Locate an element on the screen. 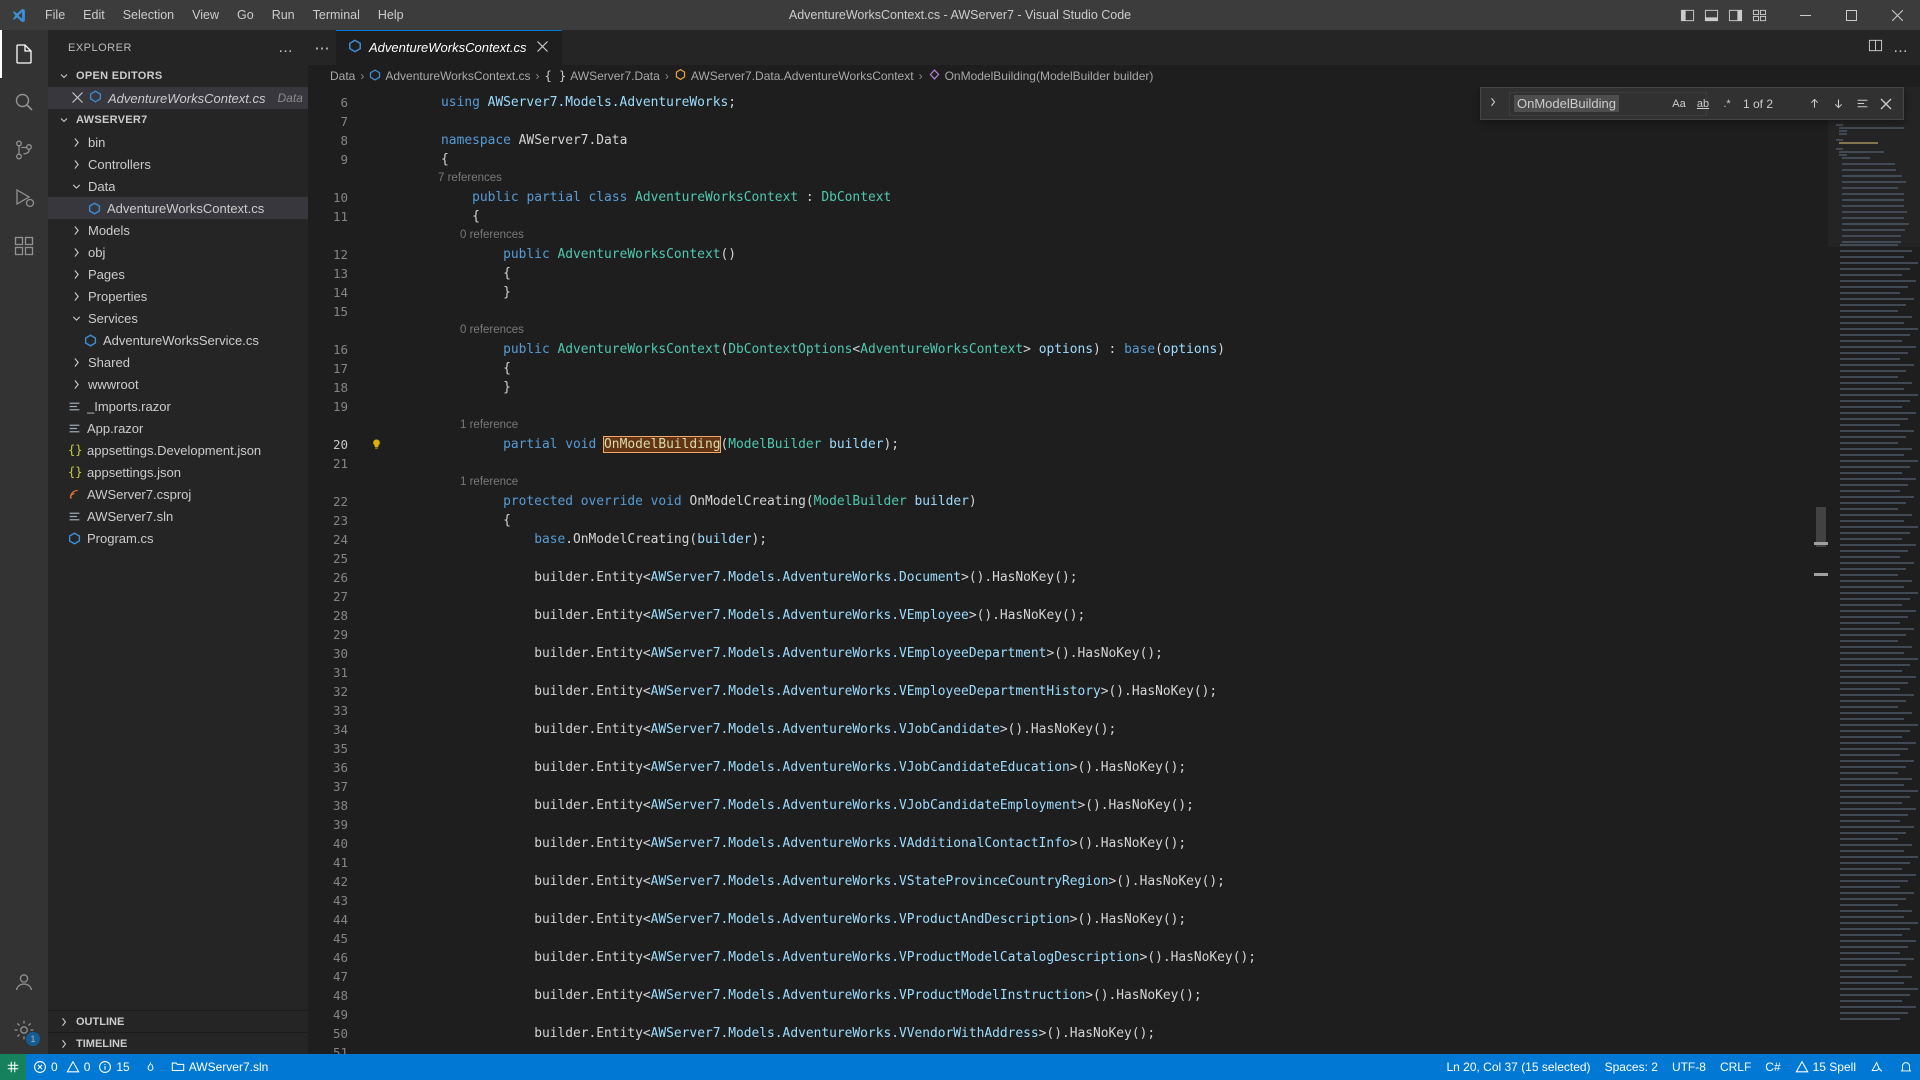  tree-item-awserver7-csproj: AWServer7.csproj is located at coordinates (178, 494).